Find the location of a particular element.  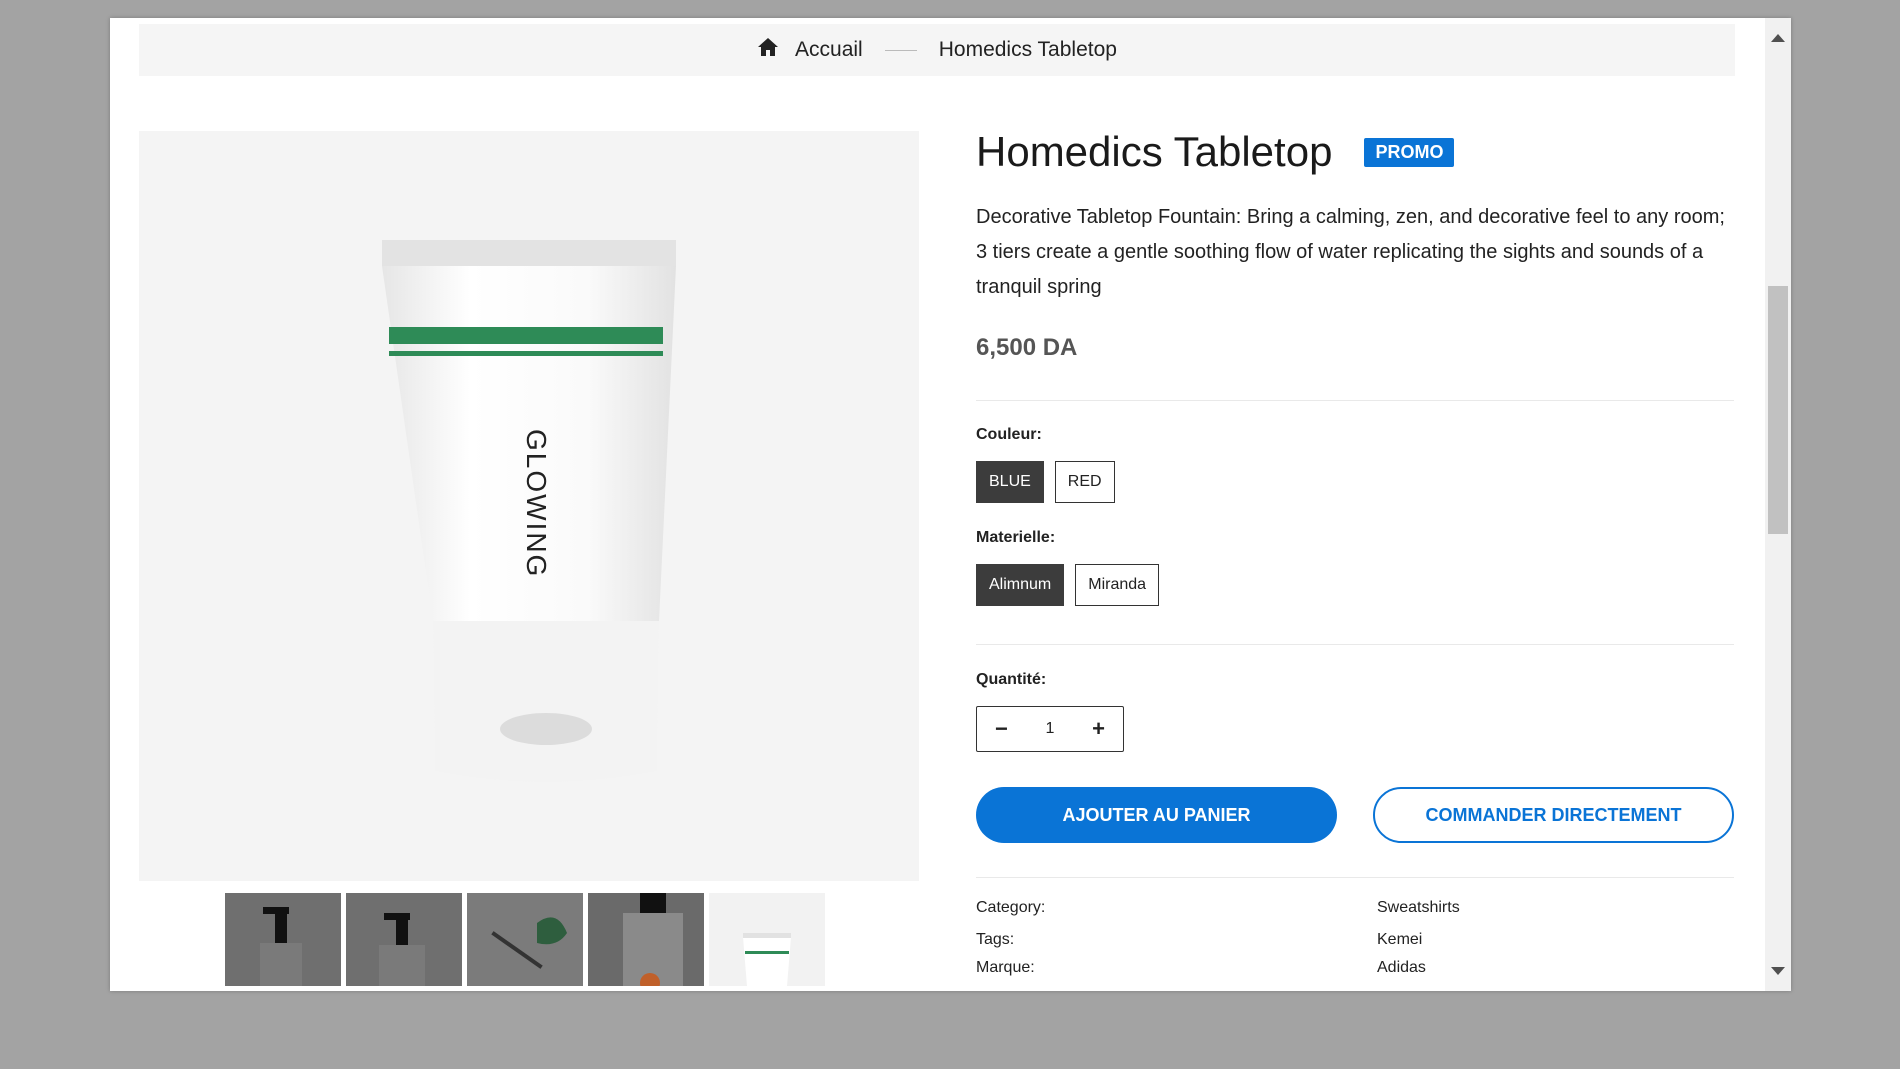

bottle-icon is located at coordinates (646, 939).